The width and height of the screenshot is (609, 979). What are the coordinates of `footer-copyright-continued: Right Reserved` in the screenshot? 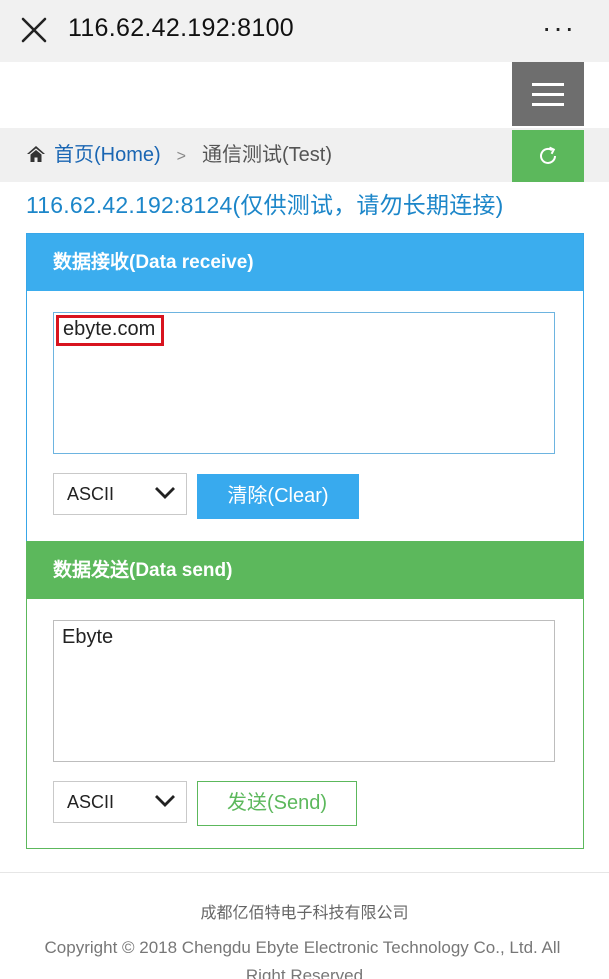 It's located at (304, 972).